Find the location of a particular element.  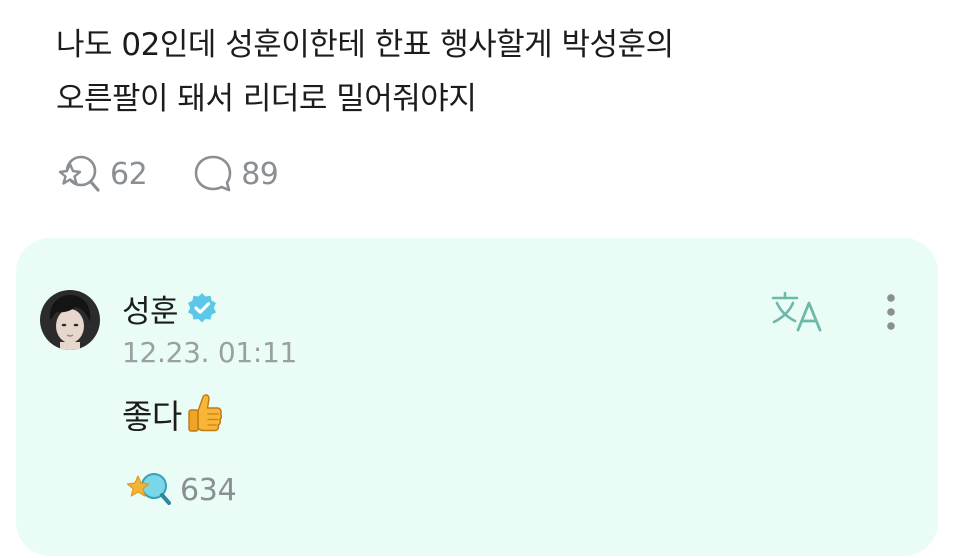

post-text-line: 나도 02인데 성훈이한테 한표 행사할게 박성훈의 is located at coordinates (365, 45).